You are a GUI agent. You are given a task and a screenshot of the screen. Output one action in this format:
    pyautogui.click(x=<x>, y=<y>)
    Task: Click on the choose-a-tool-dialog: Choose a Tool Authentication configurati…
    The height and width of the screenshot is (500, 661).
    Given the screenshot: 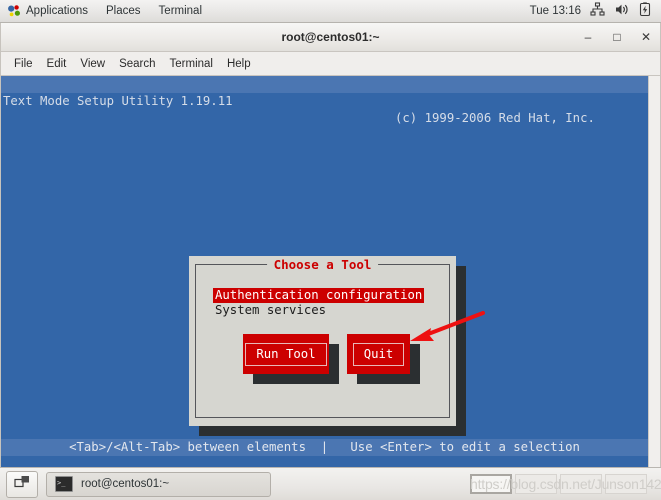 What is the action you would take?
    pyautogui.click(x=322, y=341)
    